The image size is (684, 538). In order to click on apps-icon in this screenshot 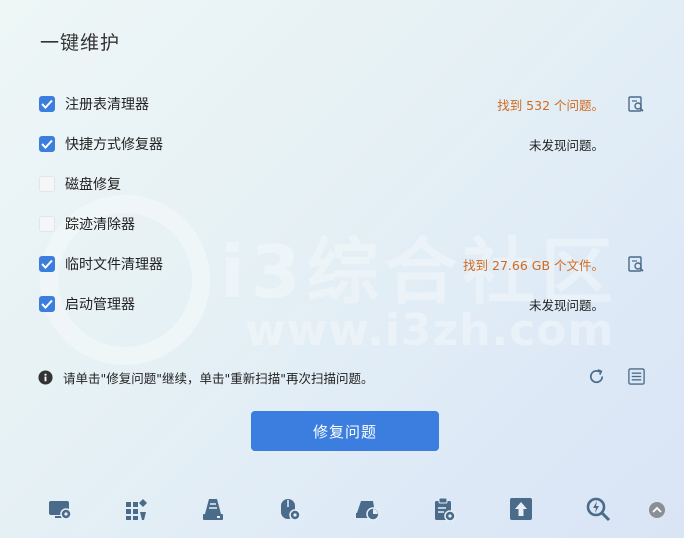, I will do `click(136, 509)`.